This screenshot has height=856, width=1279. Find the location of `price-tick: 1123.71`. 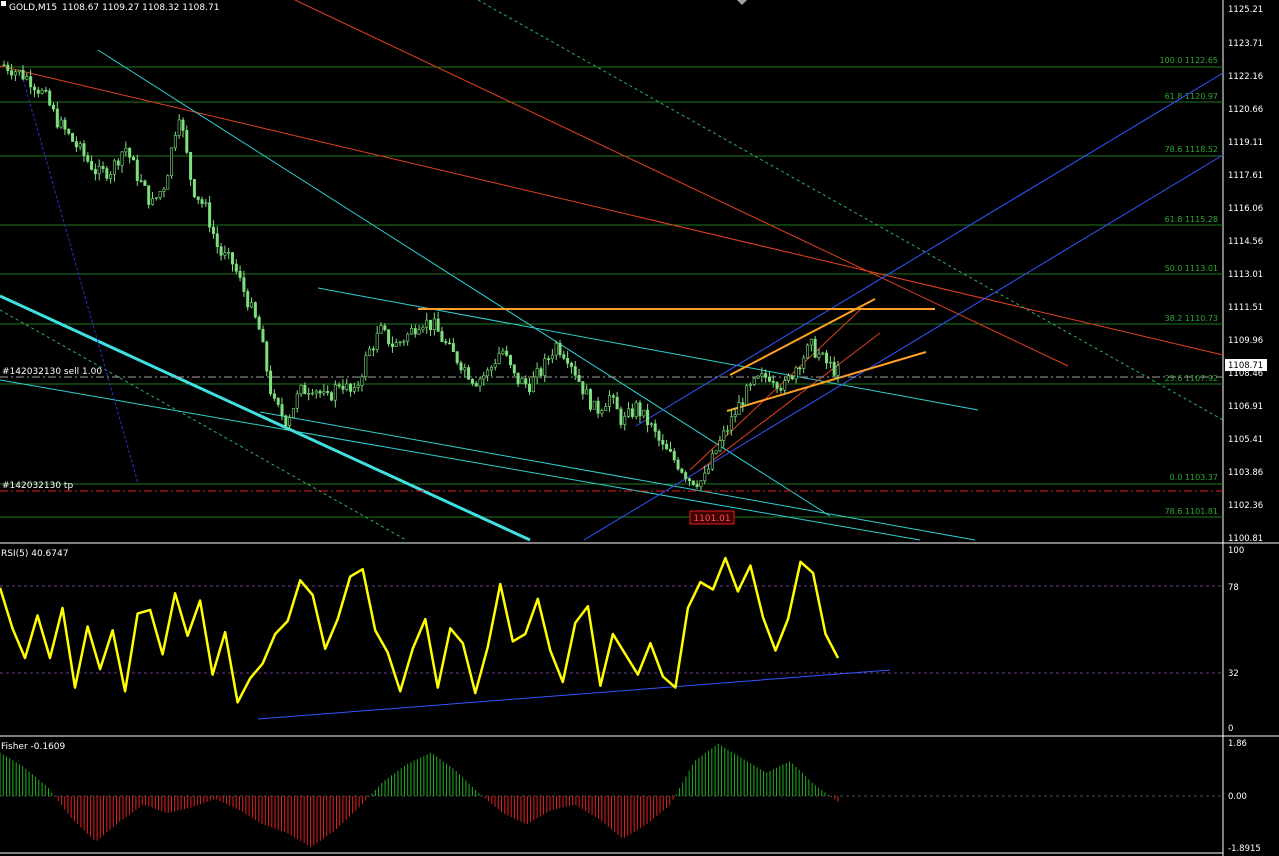

price-tick: 1123.71 is located at coordinates (1245, 44).